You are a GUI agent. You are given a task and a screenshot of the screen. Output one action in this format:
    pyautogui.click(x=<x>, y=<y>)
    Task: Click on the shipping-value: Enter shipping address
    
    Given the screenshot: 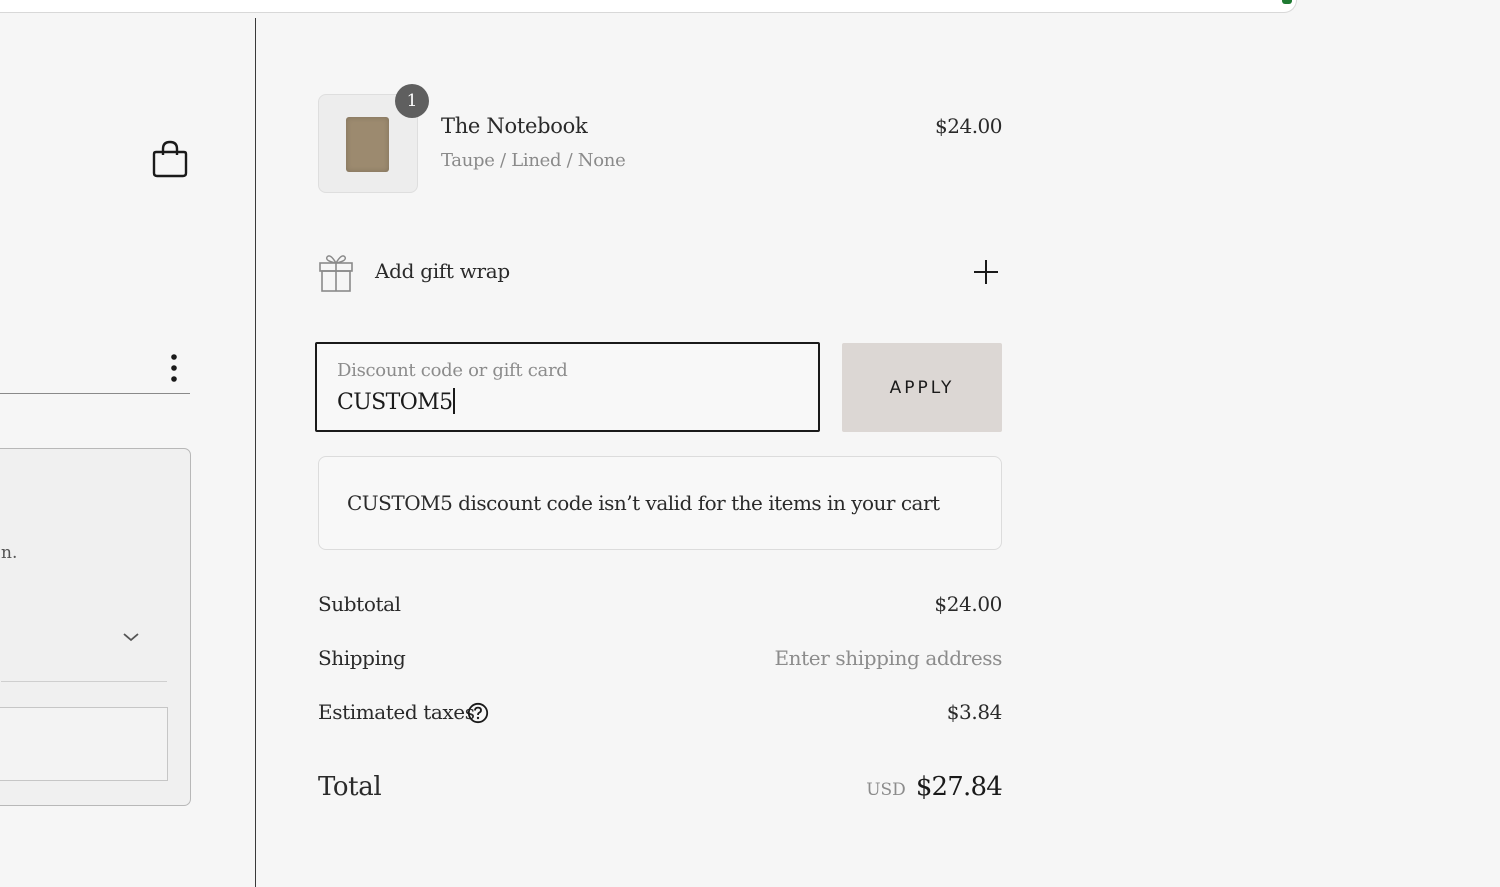 What is the action you would take?
    pyautogui.click(x=888, y=658)
    